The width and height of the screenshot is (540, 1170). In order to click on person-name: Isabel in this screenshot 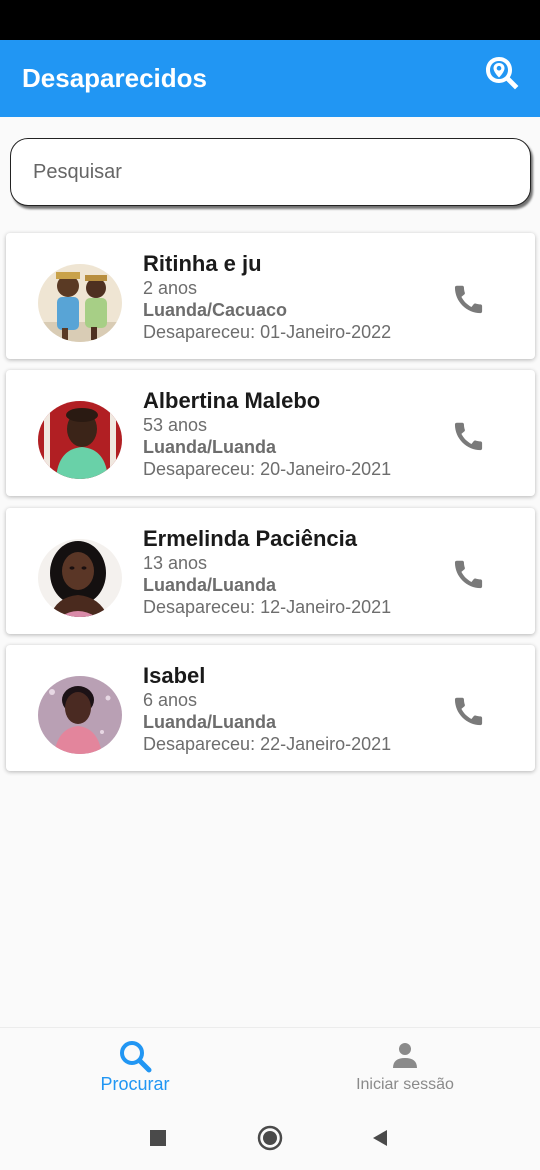, I will do `click(174, 675)`.